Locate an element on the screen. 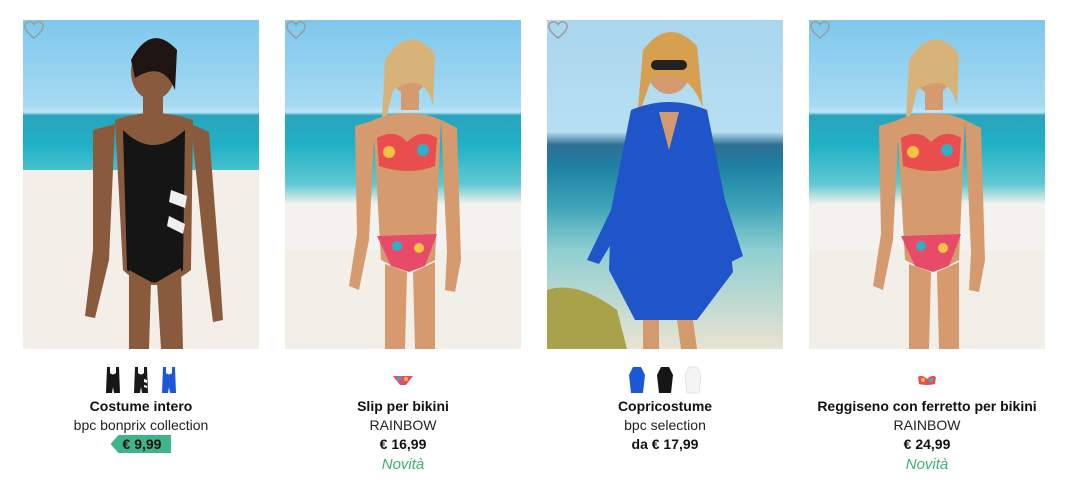 This screenshot has width=1072, height=497. product-price: da € 17,99 is located at coordinates (665, 444).